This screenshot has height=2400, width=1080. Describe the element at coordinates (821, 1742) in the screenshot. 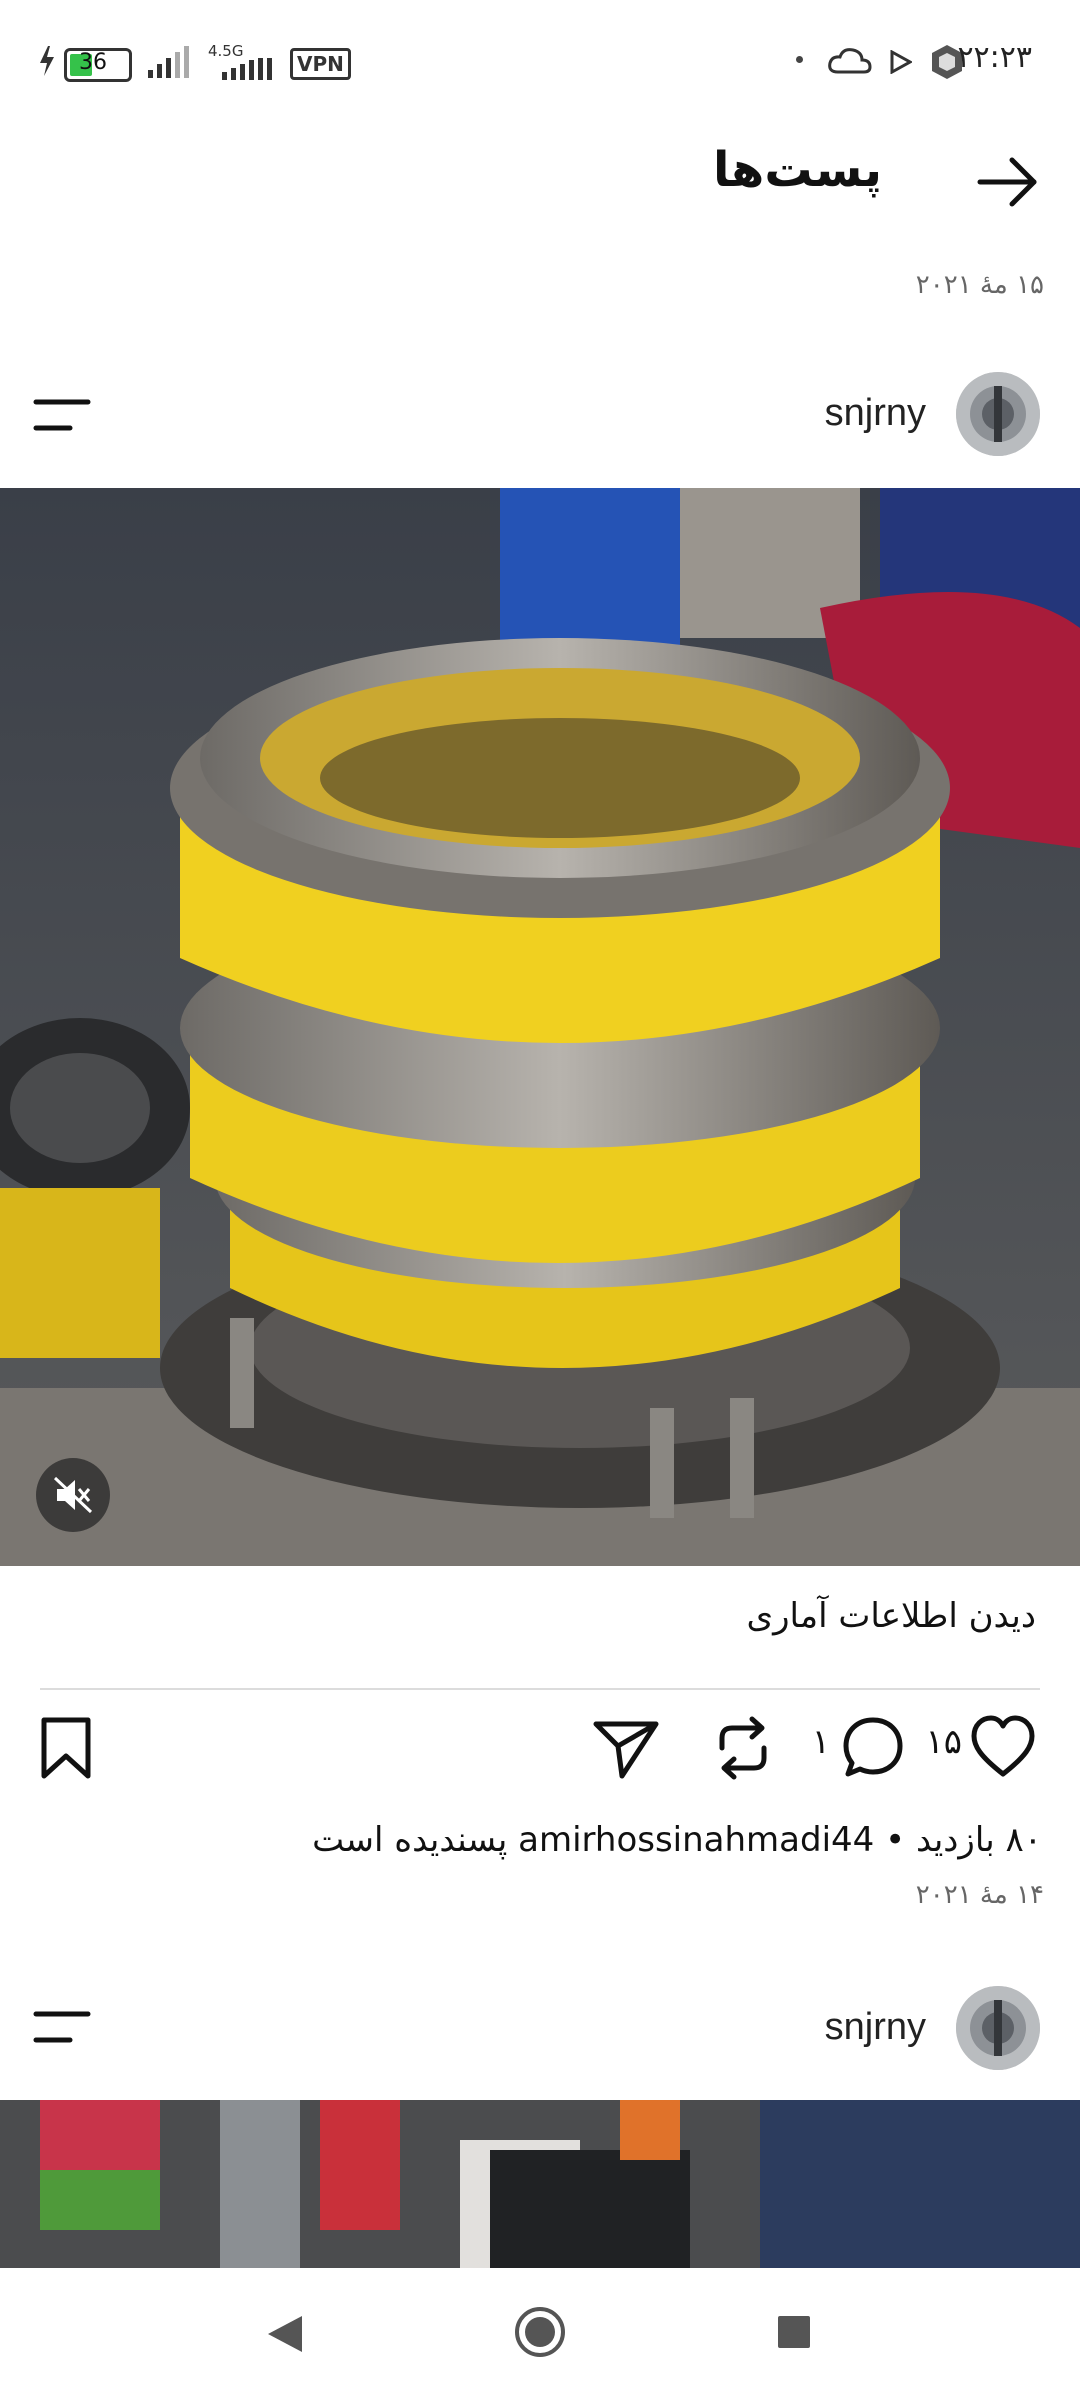

I see `comment-count: ۱` at that location.